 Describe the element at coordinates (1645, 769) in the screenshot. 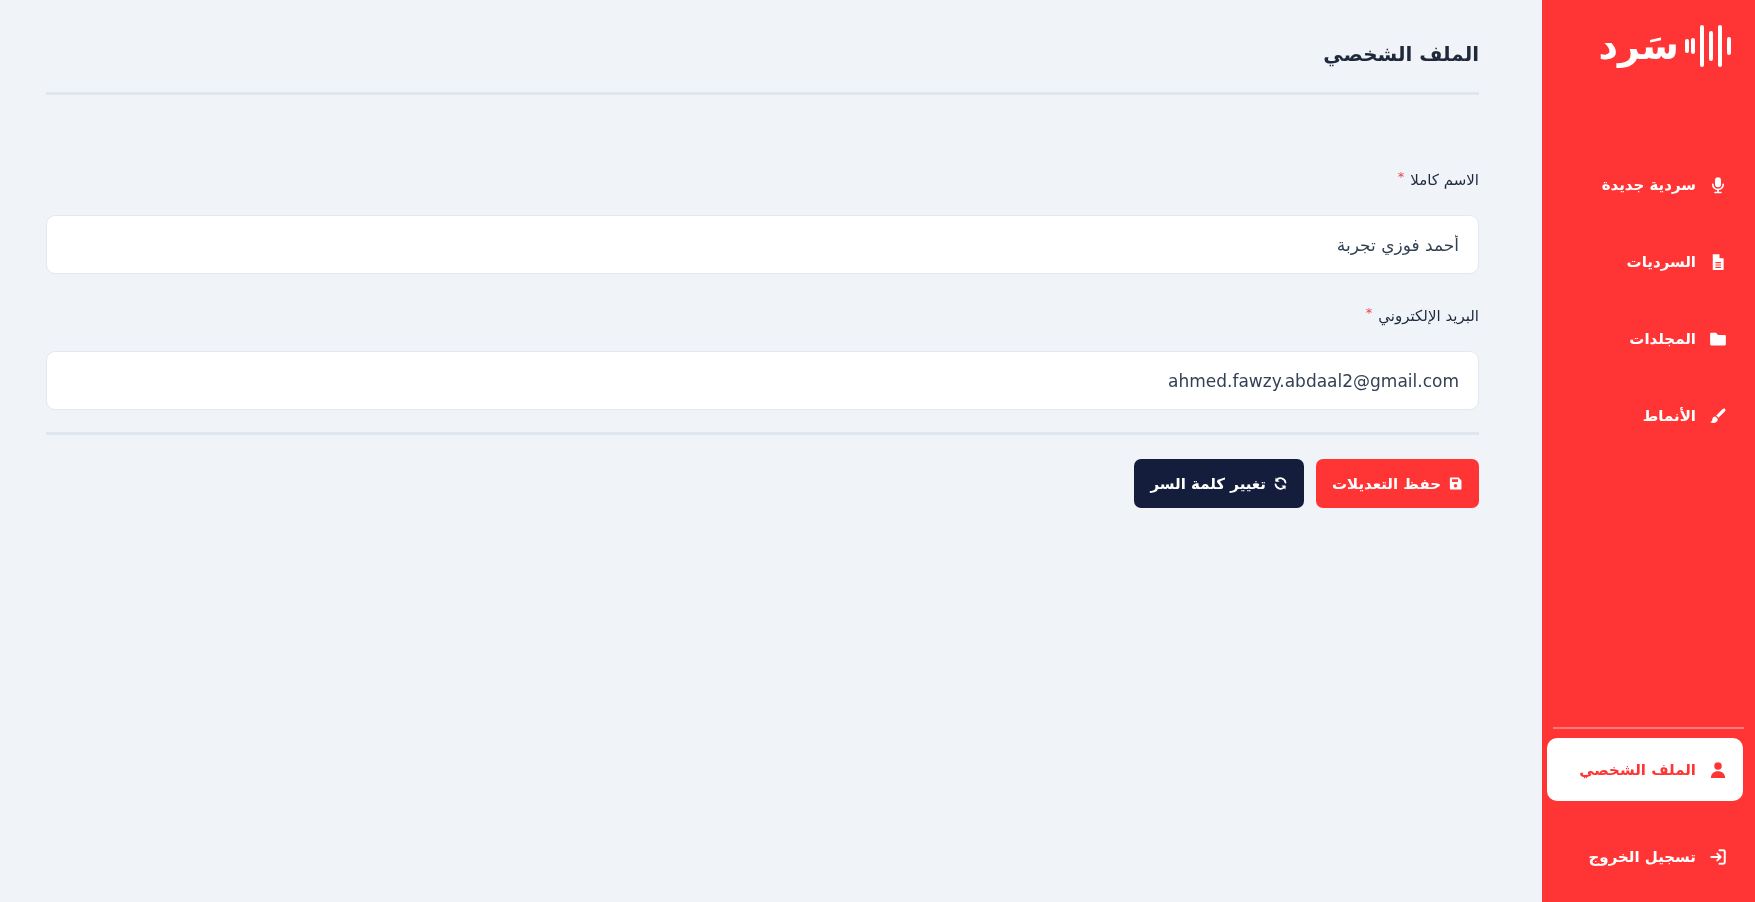

I see `nav-item: الملف الشخصي` at that location.